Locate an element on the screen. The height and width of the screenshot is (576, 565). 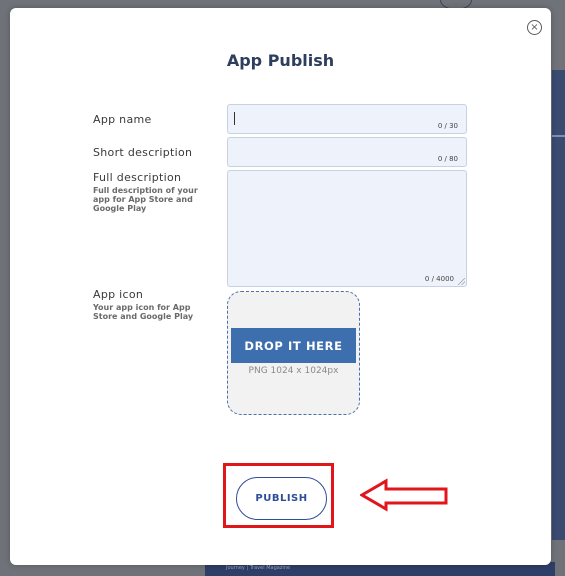
app-icon-label: App icon is located at coordinates (118, 294).